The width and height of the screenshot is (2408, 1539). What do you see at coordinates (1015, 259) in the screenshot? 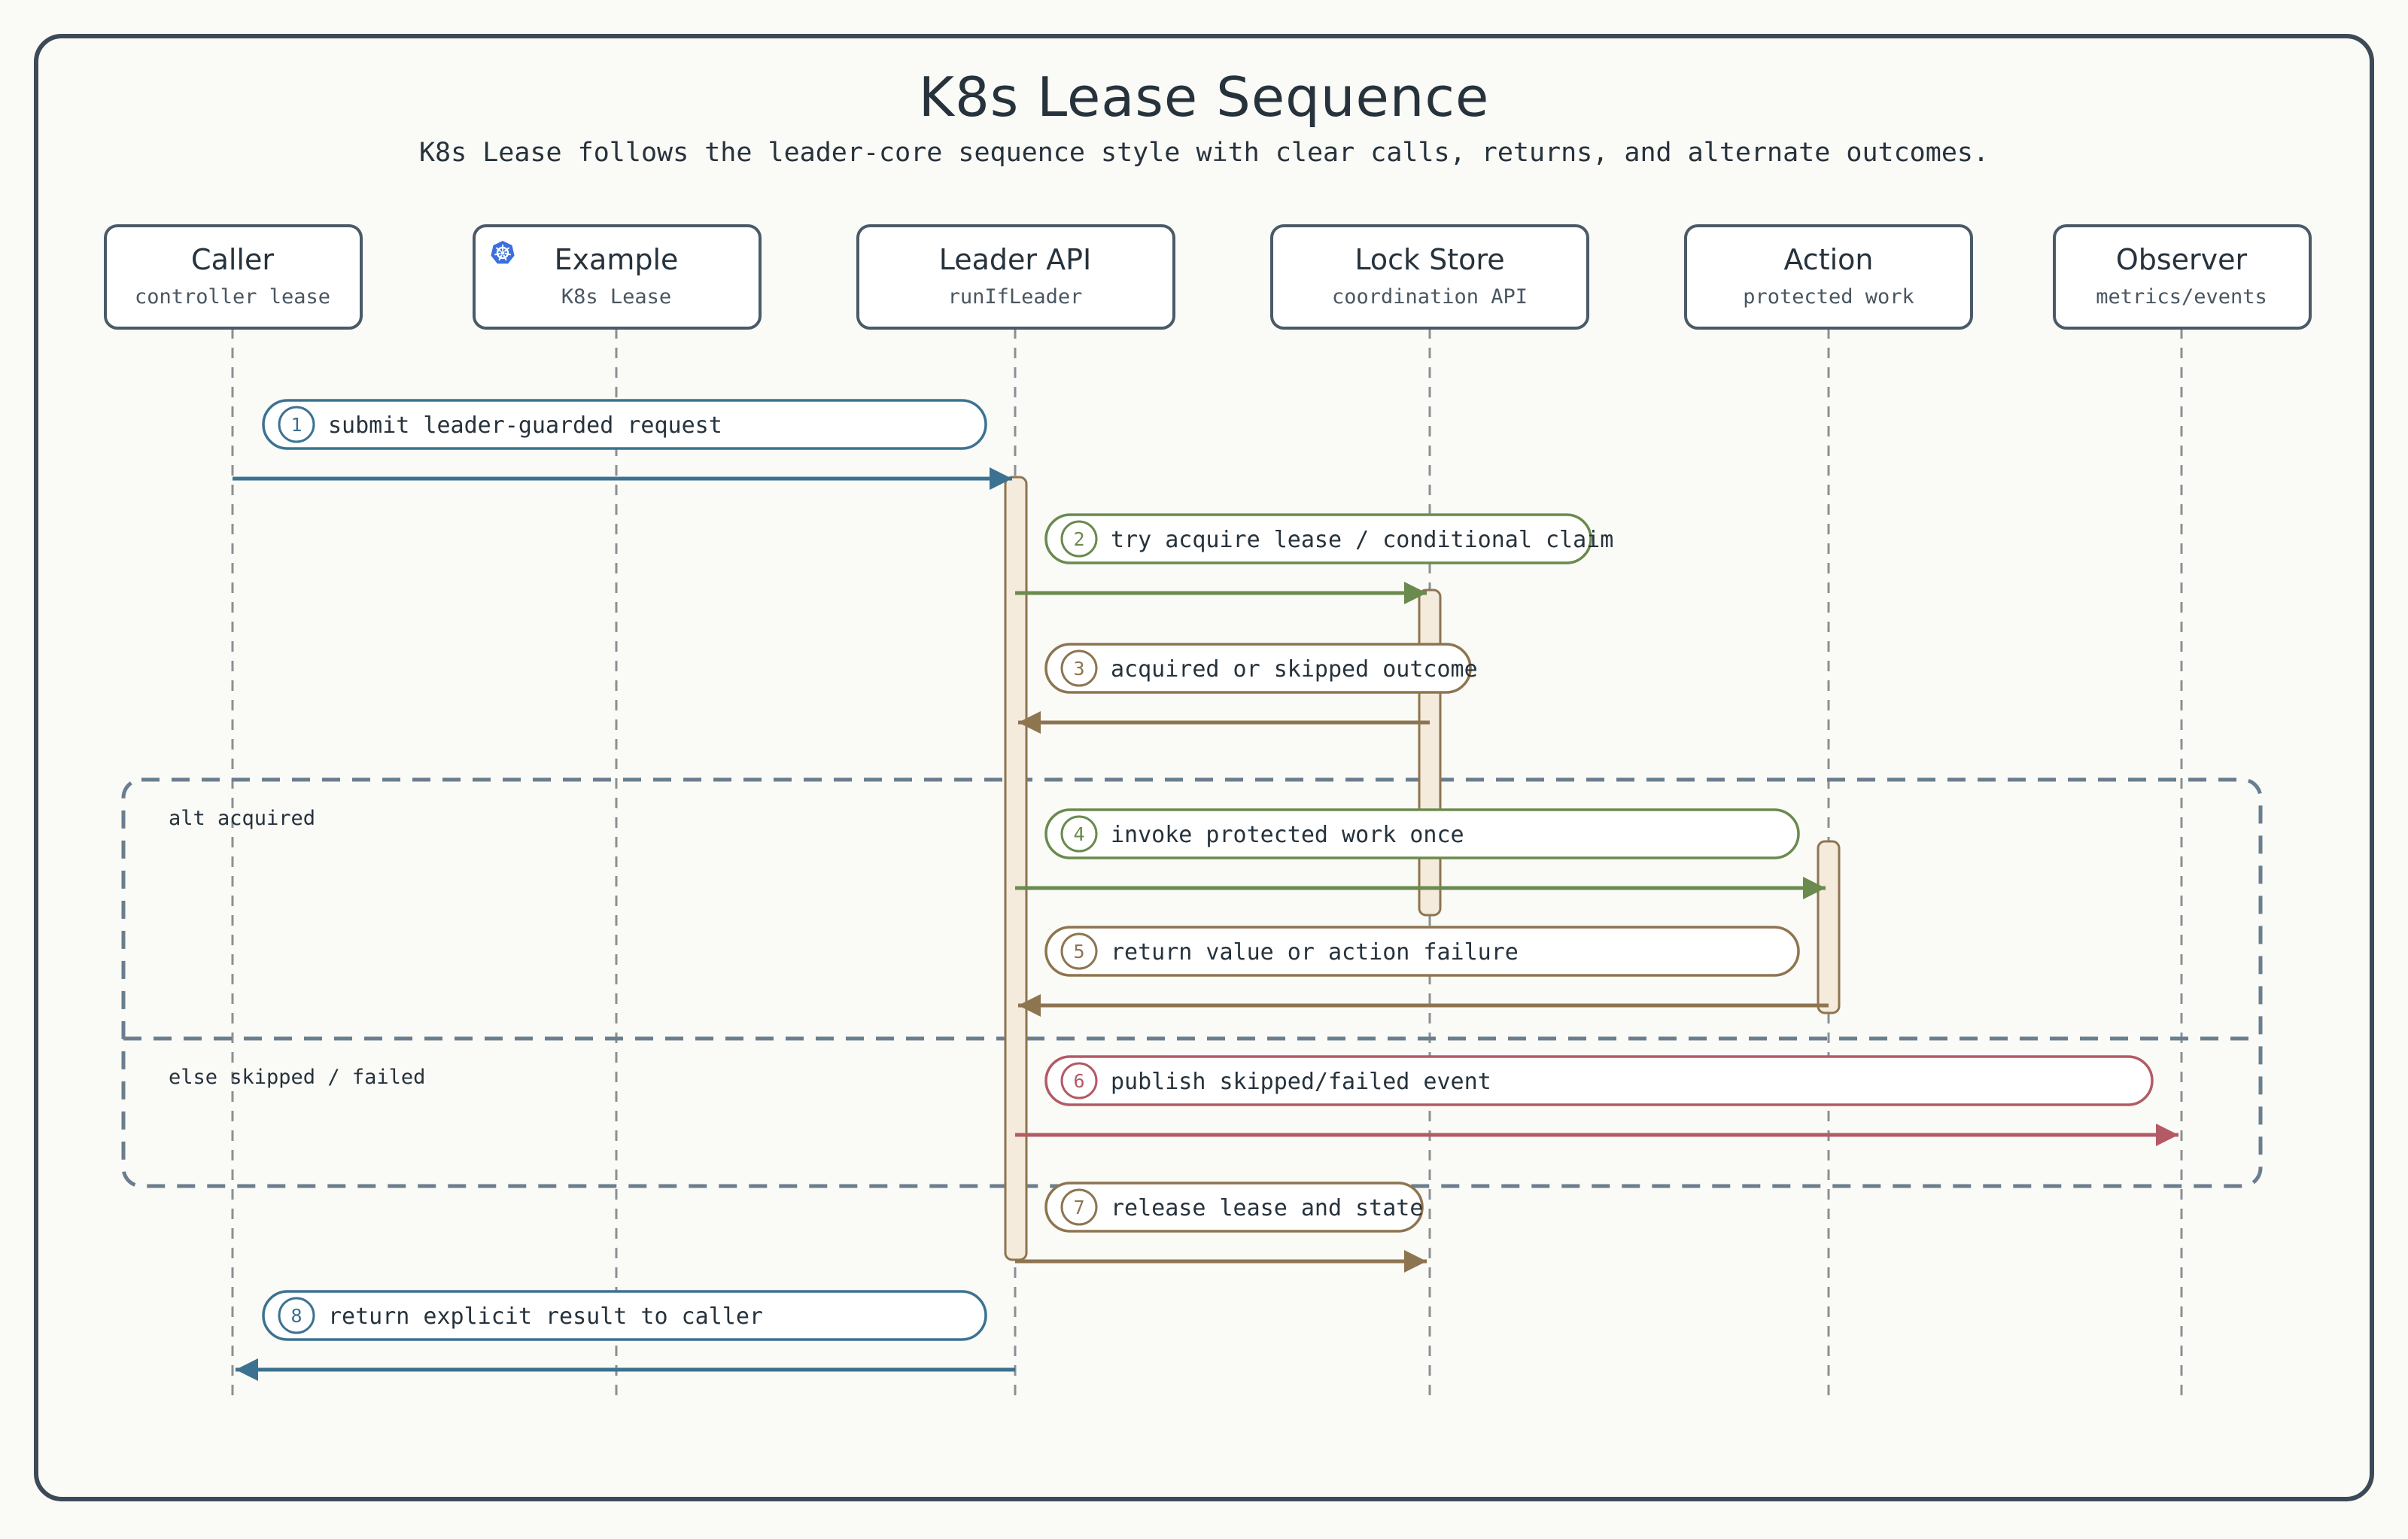
I see `participant-name: Leader API` at bounding box center [1015, 259].